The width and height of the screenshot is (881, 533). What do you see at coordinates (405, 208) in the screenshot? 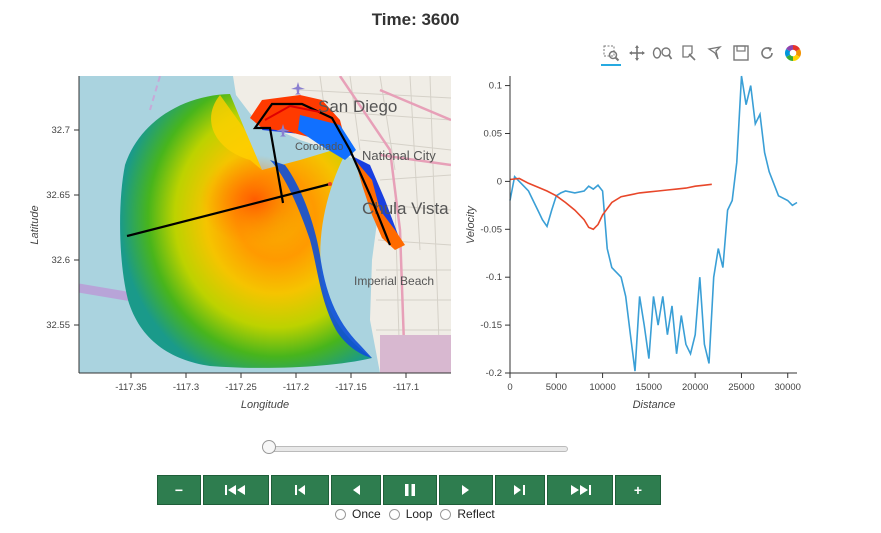
I see `map-place-label: Chula Vista` at bounding box center [405, 208].